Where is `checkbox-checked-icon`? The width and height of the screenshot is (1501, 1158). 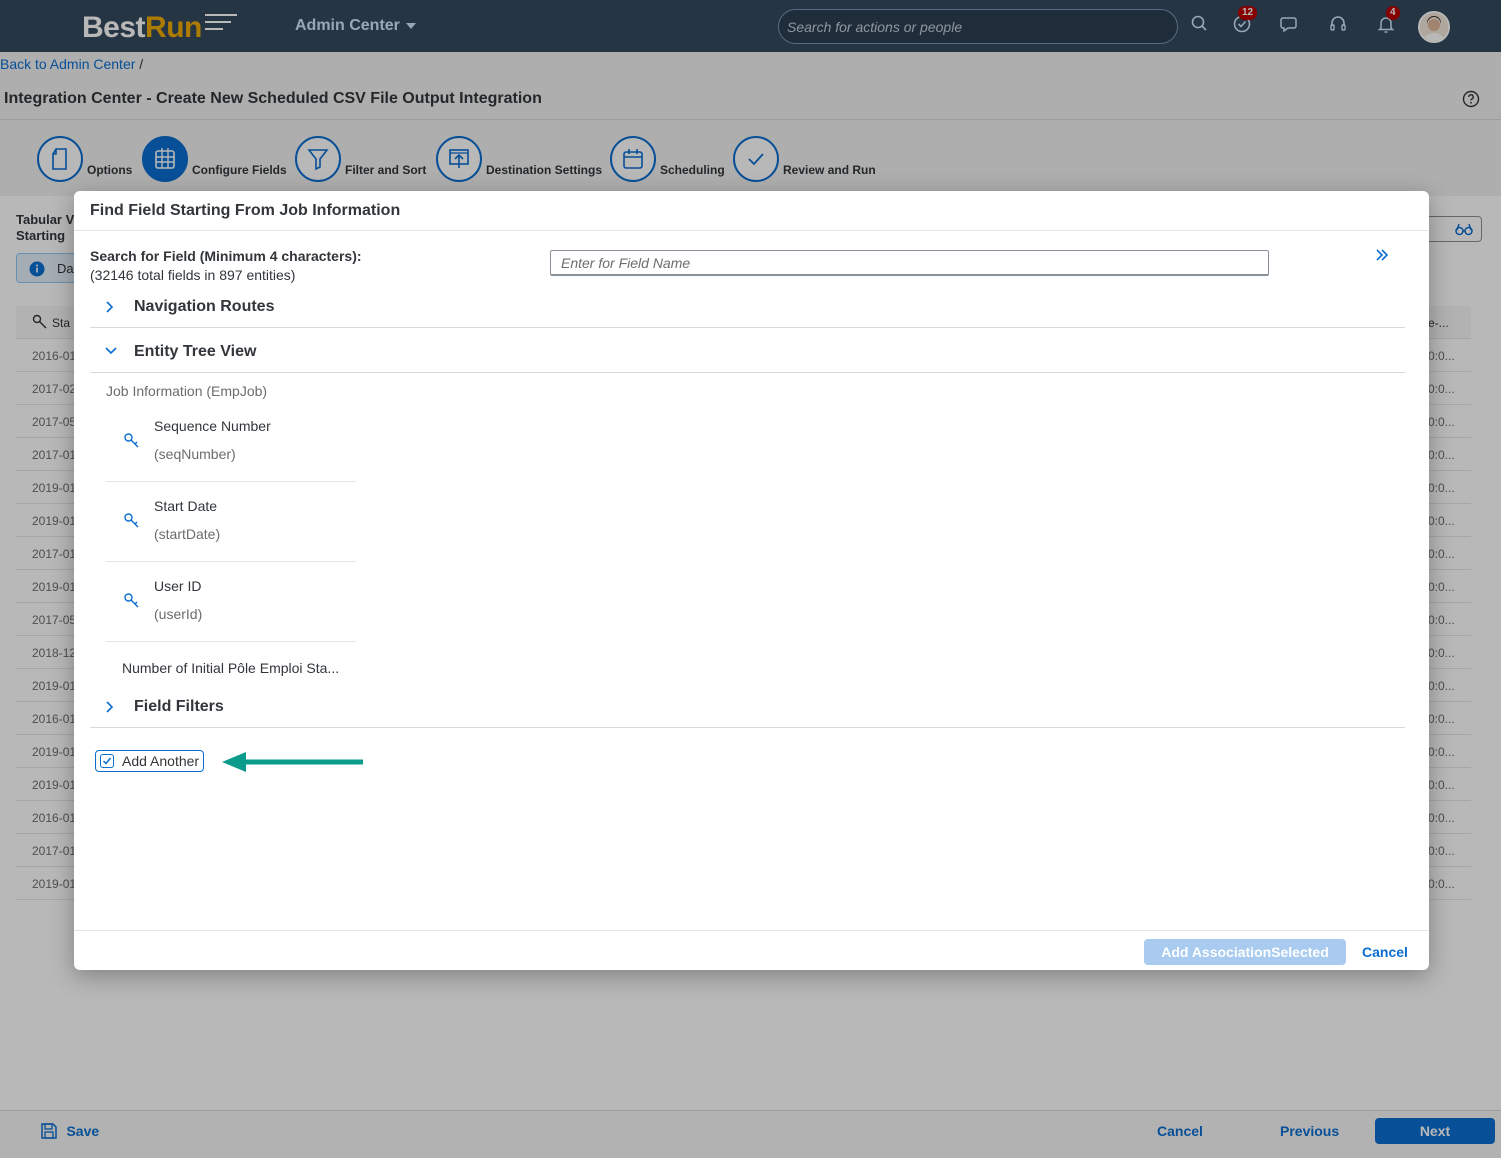
checkbox-checked-icon is located at coordinates (107, 761).